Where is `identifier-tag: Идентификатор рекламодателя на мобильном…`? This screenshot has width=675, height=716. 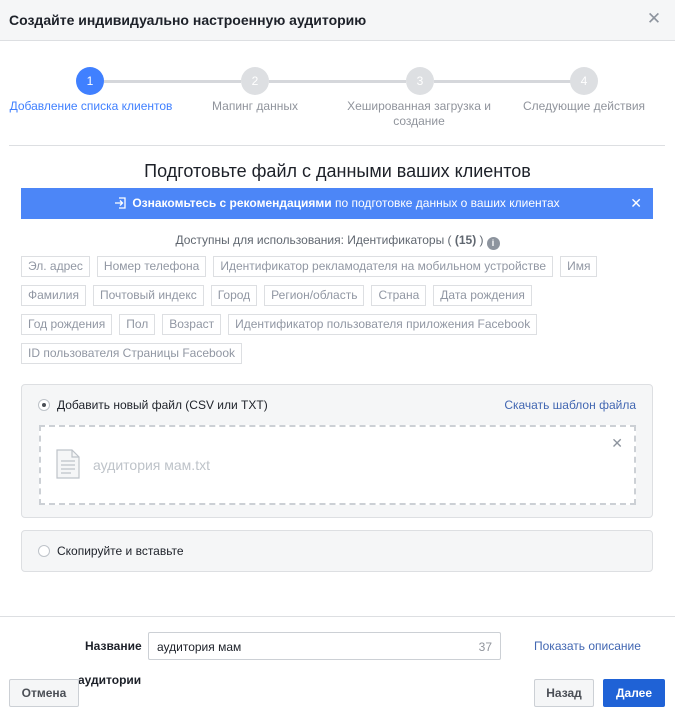
identifier-tag: Идентификатор рекламодателя на мобильном… is located at coordinates (383, 266).